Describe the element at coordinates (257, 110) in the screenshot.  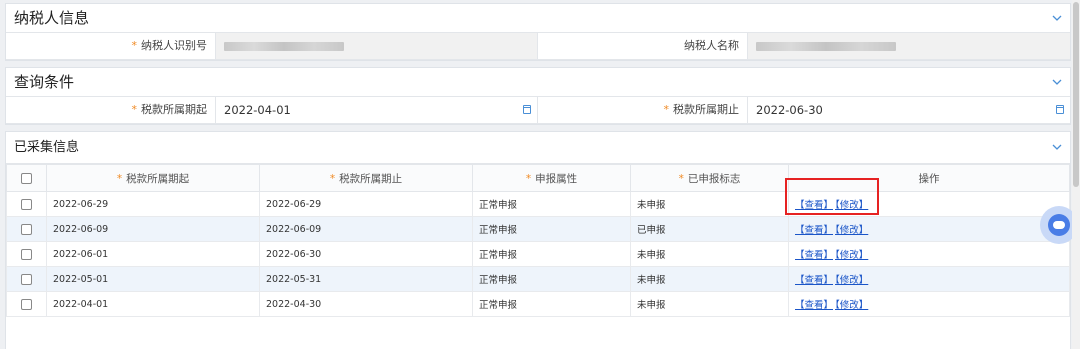
I see `start-date-value: 2022-04-01` at that location.